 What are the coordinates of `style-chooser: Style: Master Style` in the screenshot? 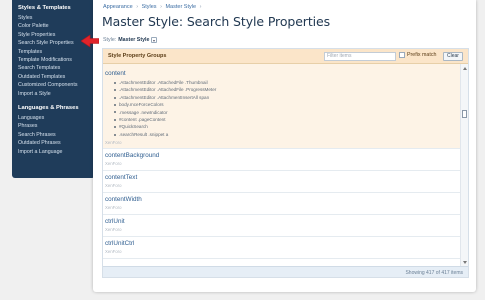 It's located at (130, 40).